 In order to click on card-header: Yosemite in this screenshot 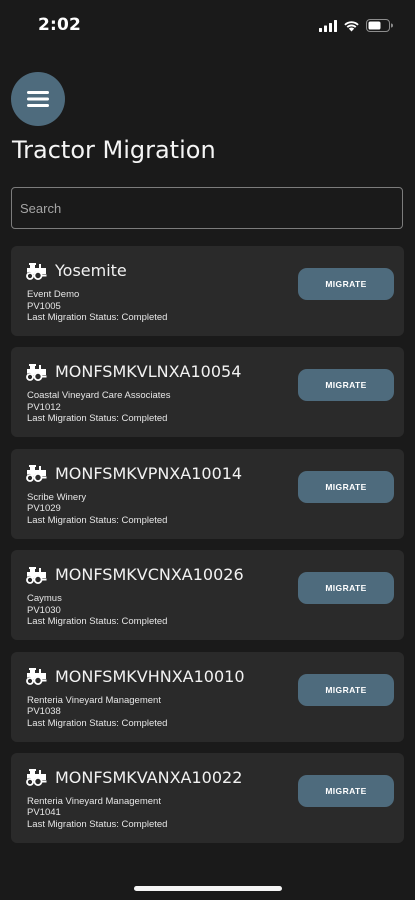, I will do `click(76, 270)`.